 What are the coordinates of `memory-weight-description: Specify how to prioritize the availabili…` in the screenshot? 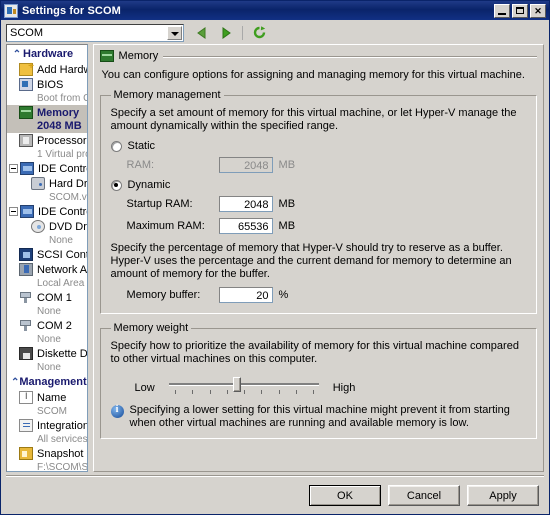 It's located at (314, 352).